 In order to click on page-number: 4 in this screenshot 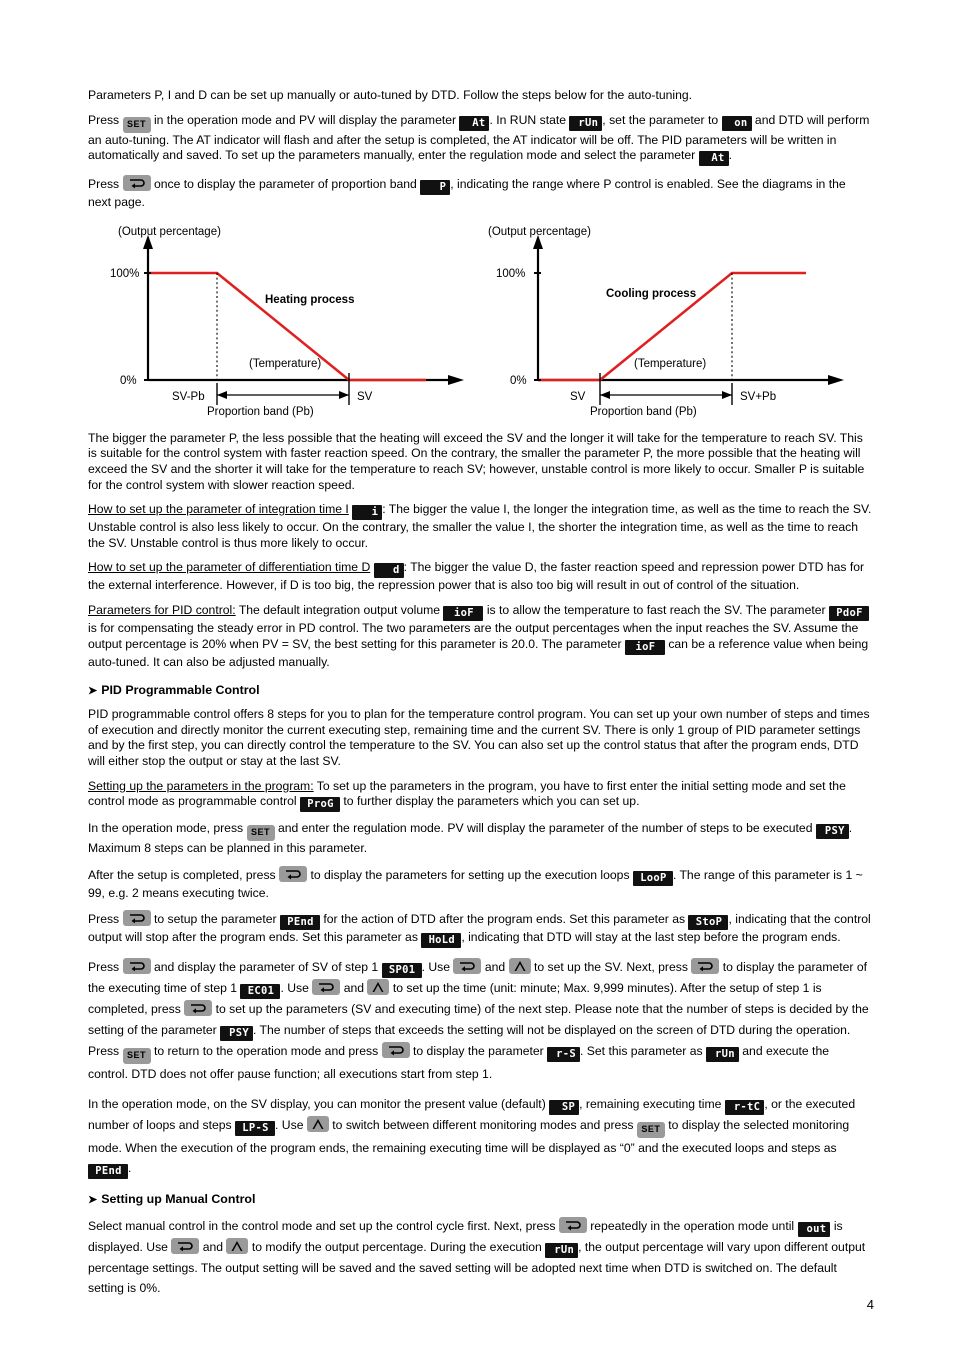, I will do `click(870, 1304)`.